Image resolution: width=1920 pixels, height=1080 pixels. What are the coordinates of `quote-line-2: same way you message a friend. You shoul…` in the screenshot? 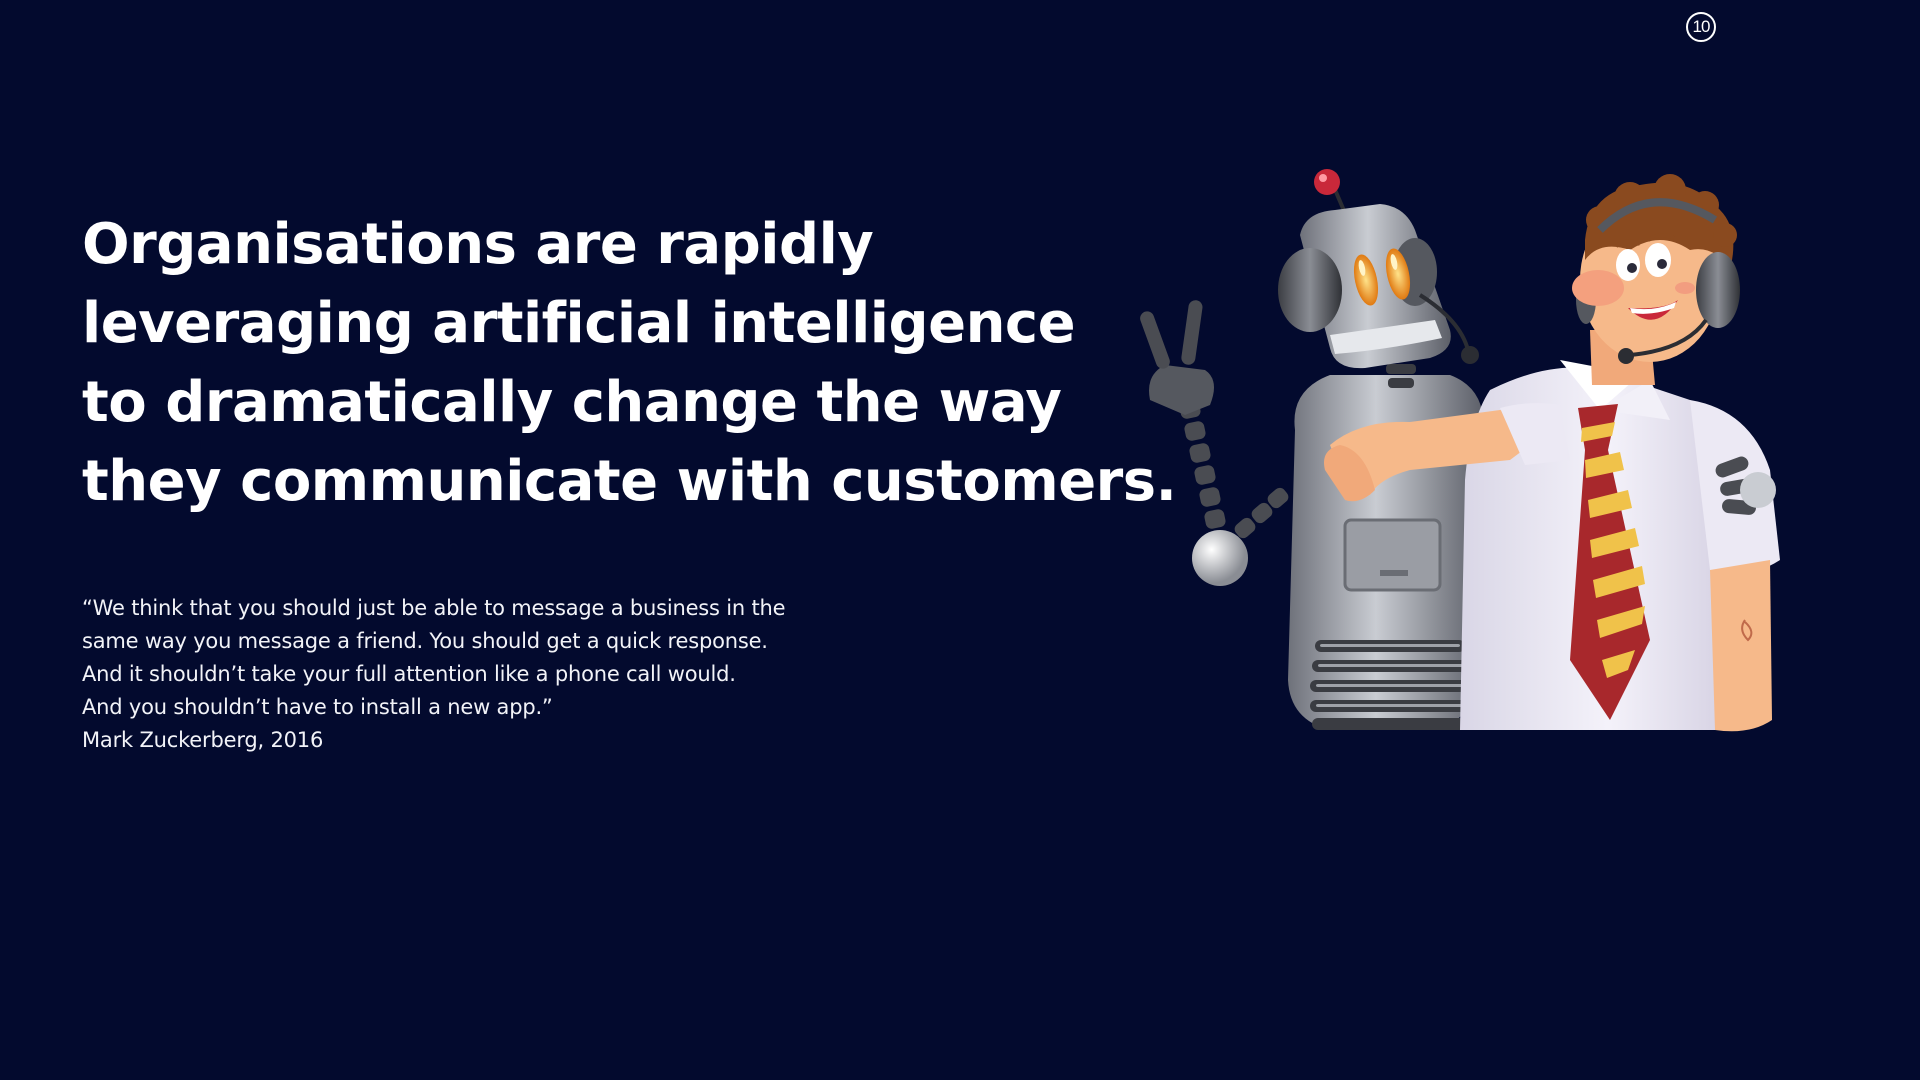 It's located at (425, 641).